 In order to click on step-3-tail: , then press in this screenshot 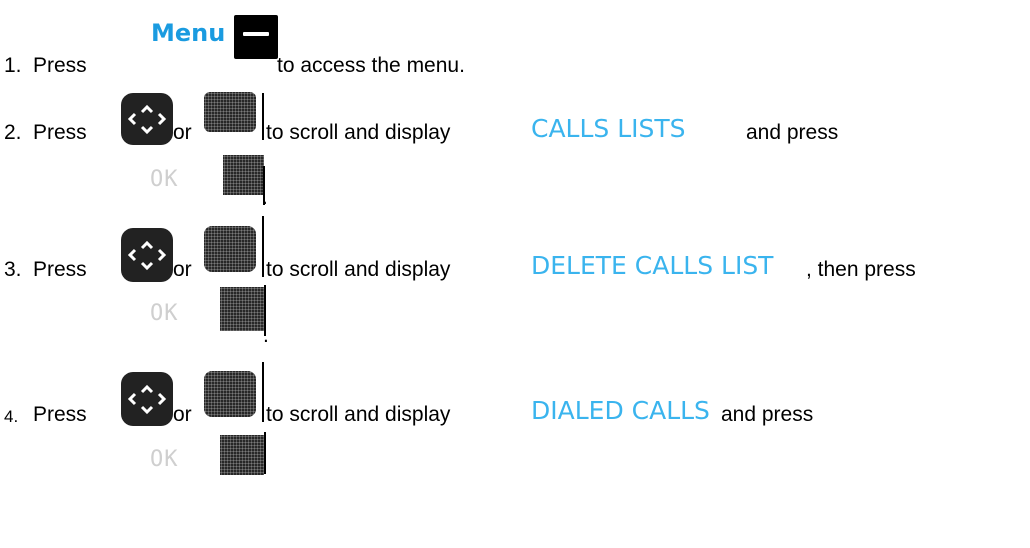, I will do `click(861, 269)`.